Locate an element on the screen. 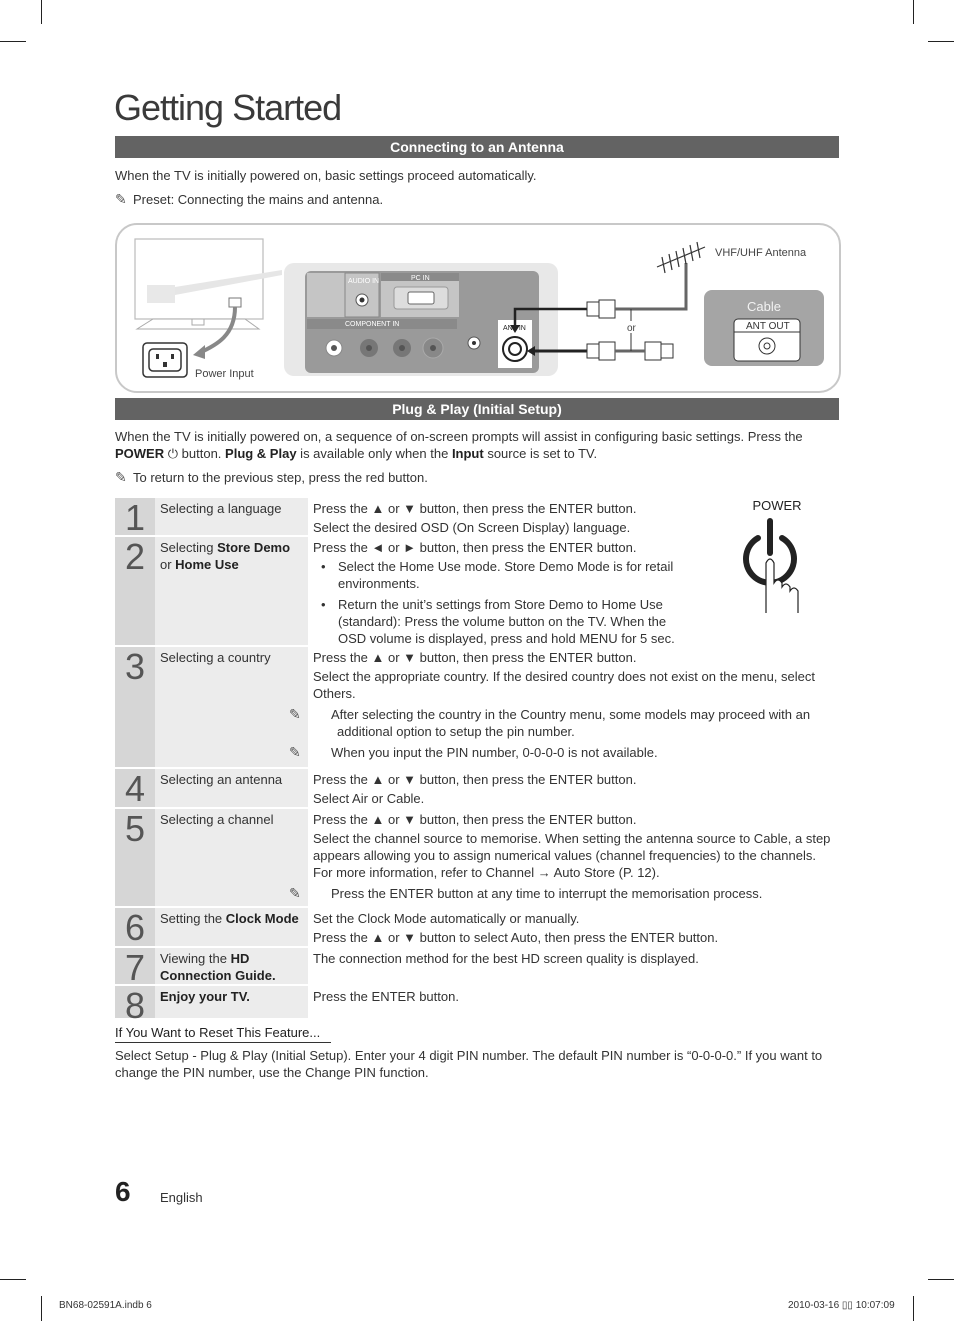  step-line: Press the ENTER button. is located at coordinates (386, 996).